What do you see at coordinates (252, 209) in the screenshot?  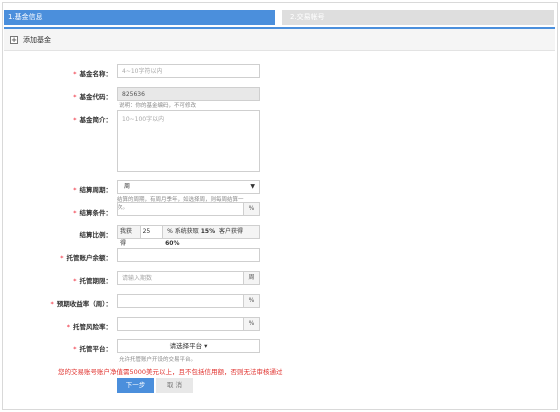 I see `settle-condition-percent: %` at bounding box center [252, 209].